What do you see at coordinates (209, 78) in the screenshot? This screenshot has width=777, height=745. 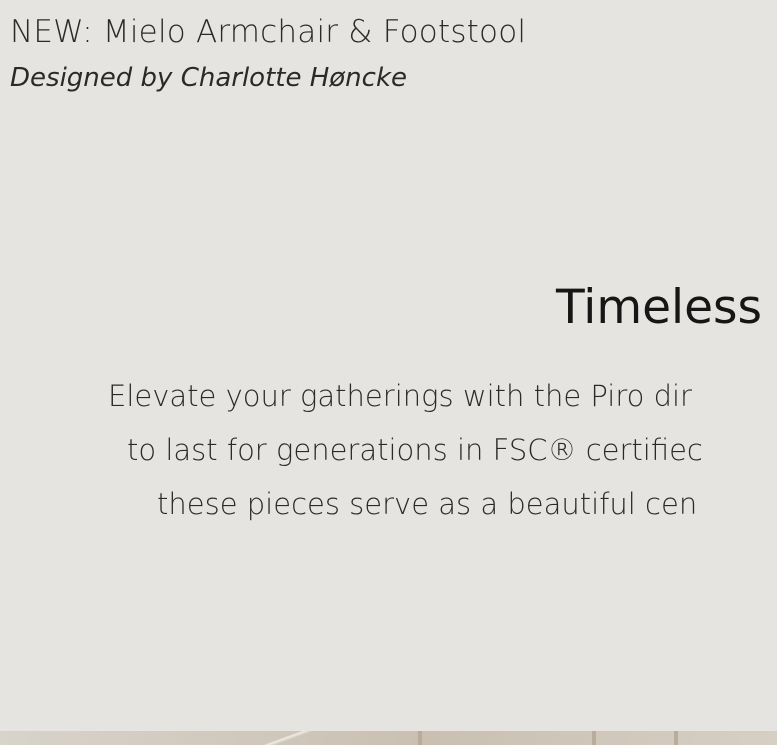 I see `promo-designer-credit: Designed by Charlotte Høncke` at bounding box center [209, 78].